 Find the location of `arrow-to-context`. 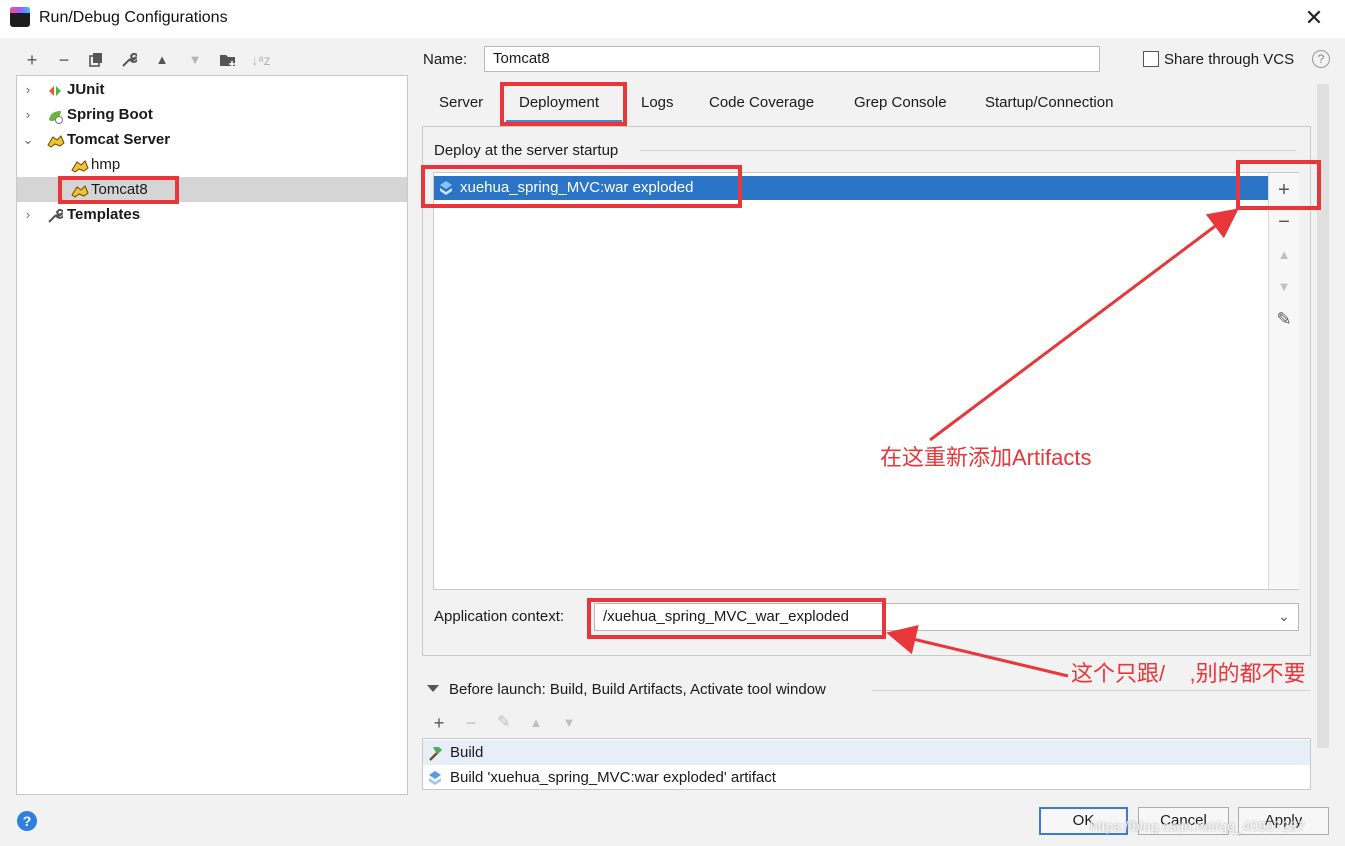

arrow-to-context is located at coordinates (977, 651).